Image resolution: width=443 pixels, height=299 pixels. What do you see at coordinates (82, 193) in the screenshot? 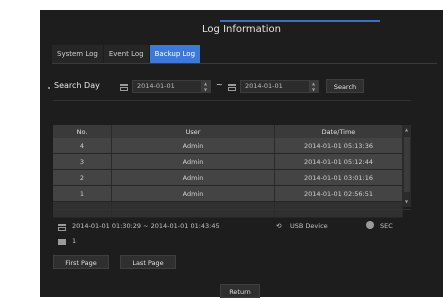
I see `cell-no: 1` at bounding box center [82, 193].